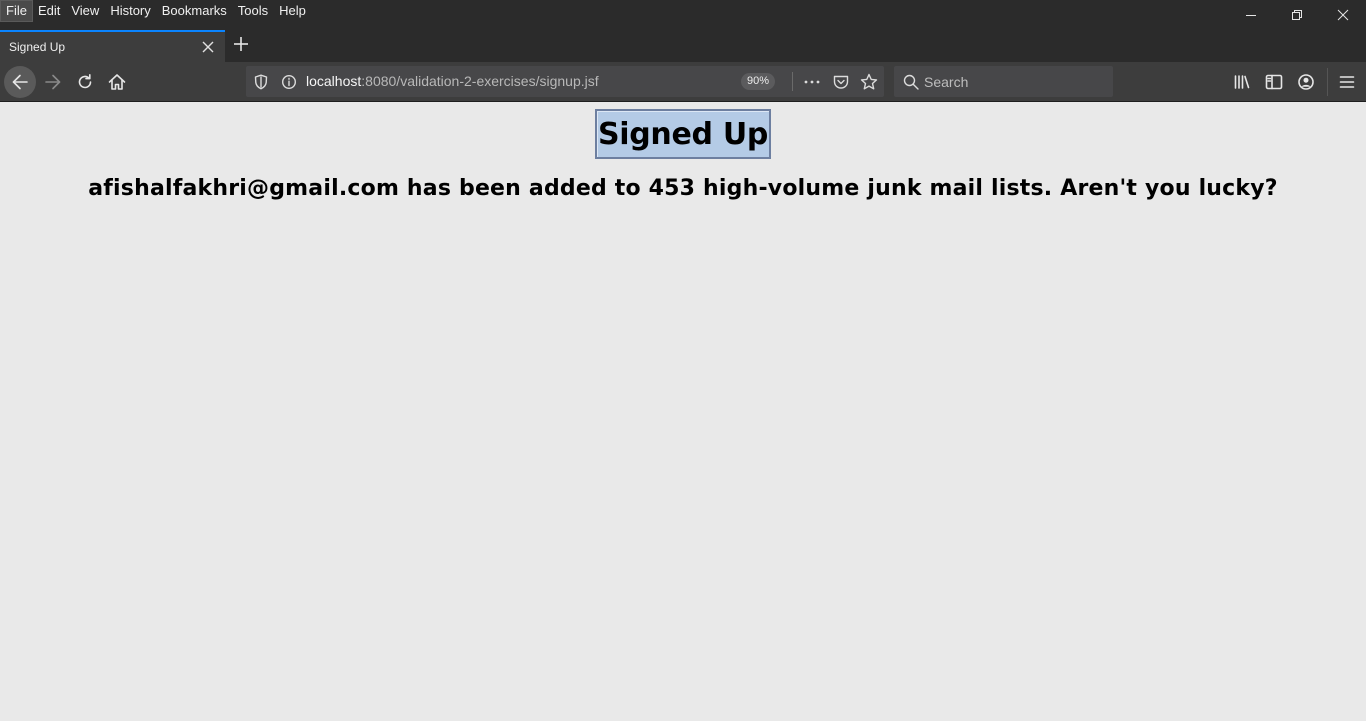  Describe the element at coordinates (261, 82) in the screenshot. I see `tracking-protection-shield-icon` at that location.